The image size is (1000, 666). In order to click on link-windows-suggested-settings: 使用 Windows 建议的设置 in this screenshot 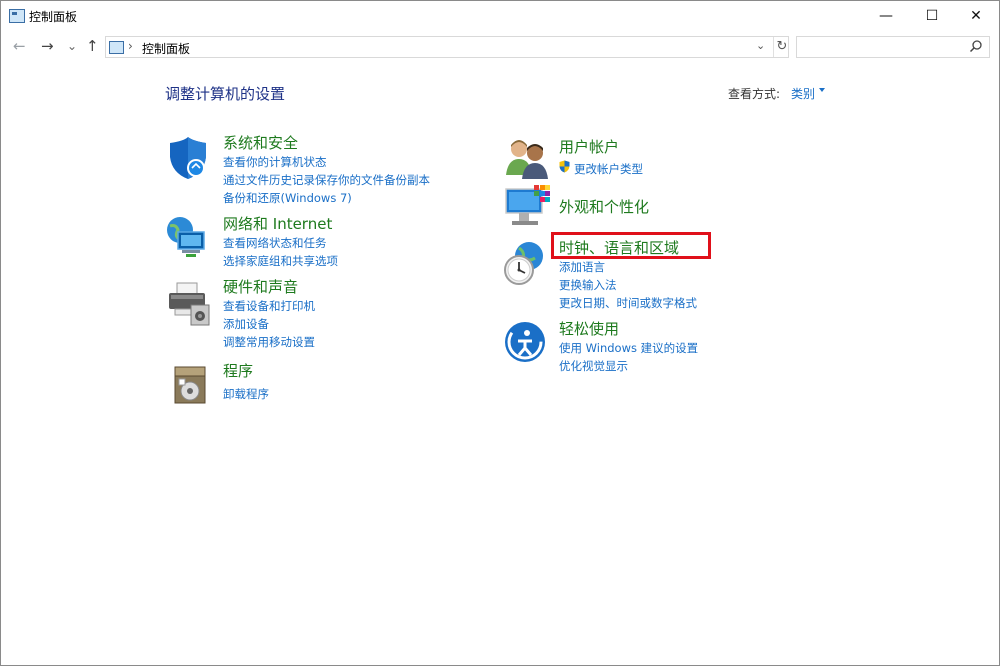, I will do `click(628, 348)`.